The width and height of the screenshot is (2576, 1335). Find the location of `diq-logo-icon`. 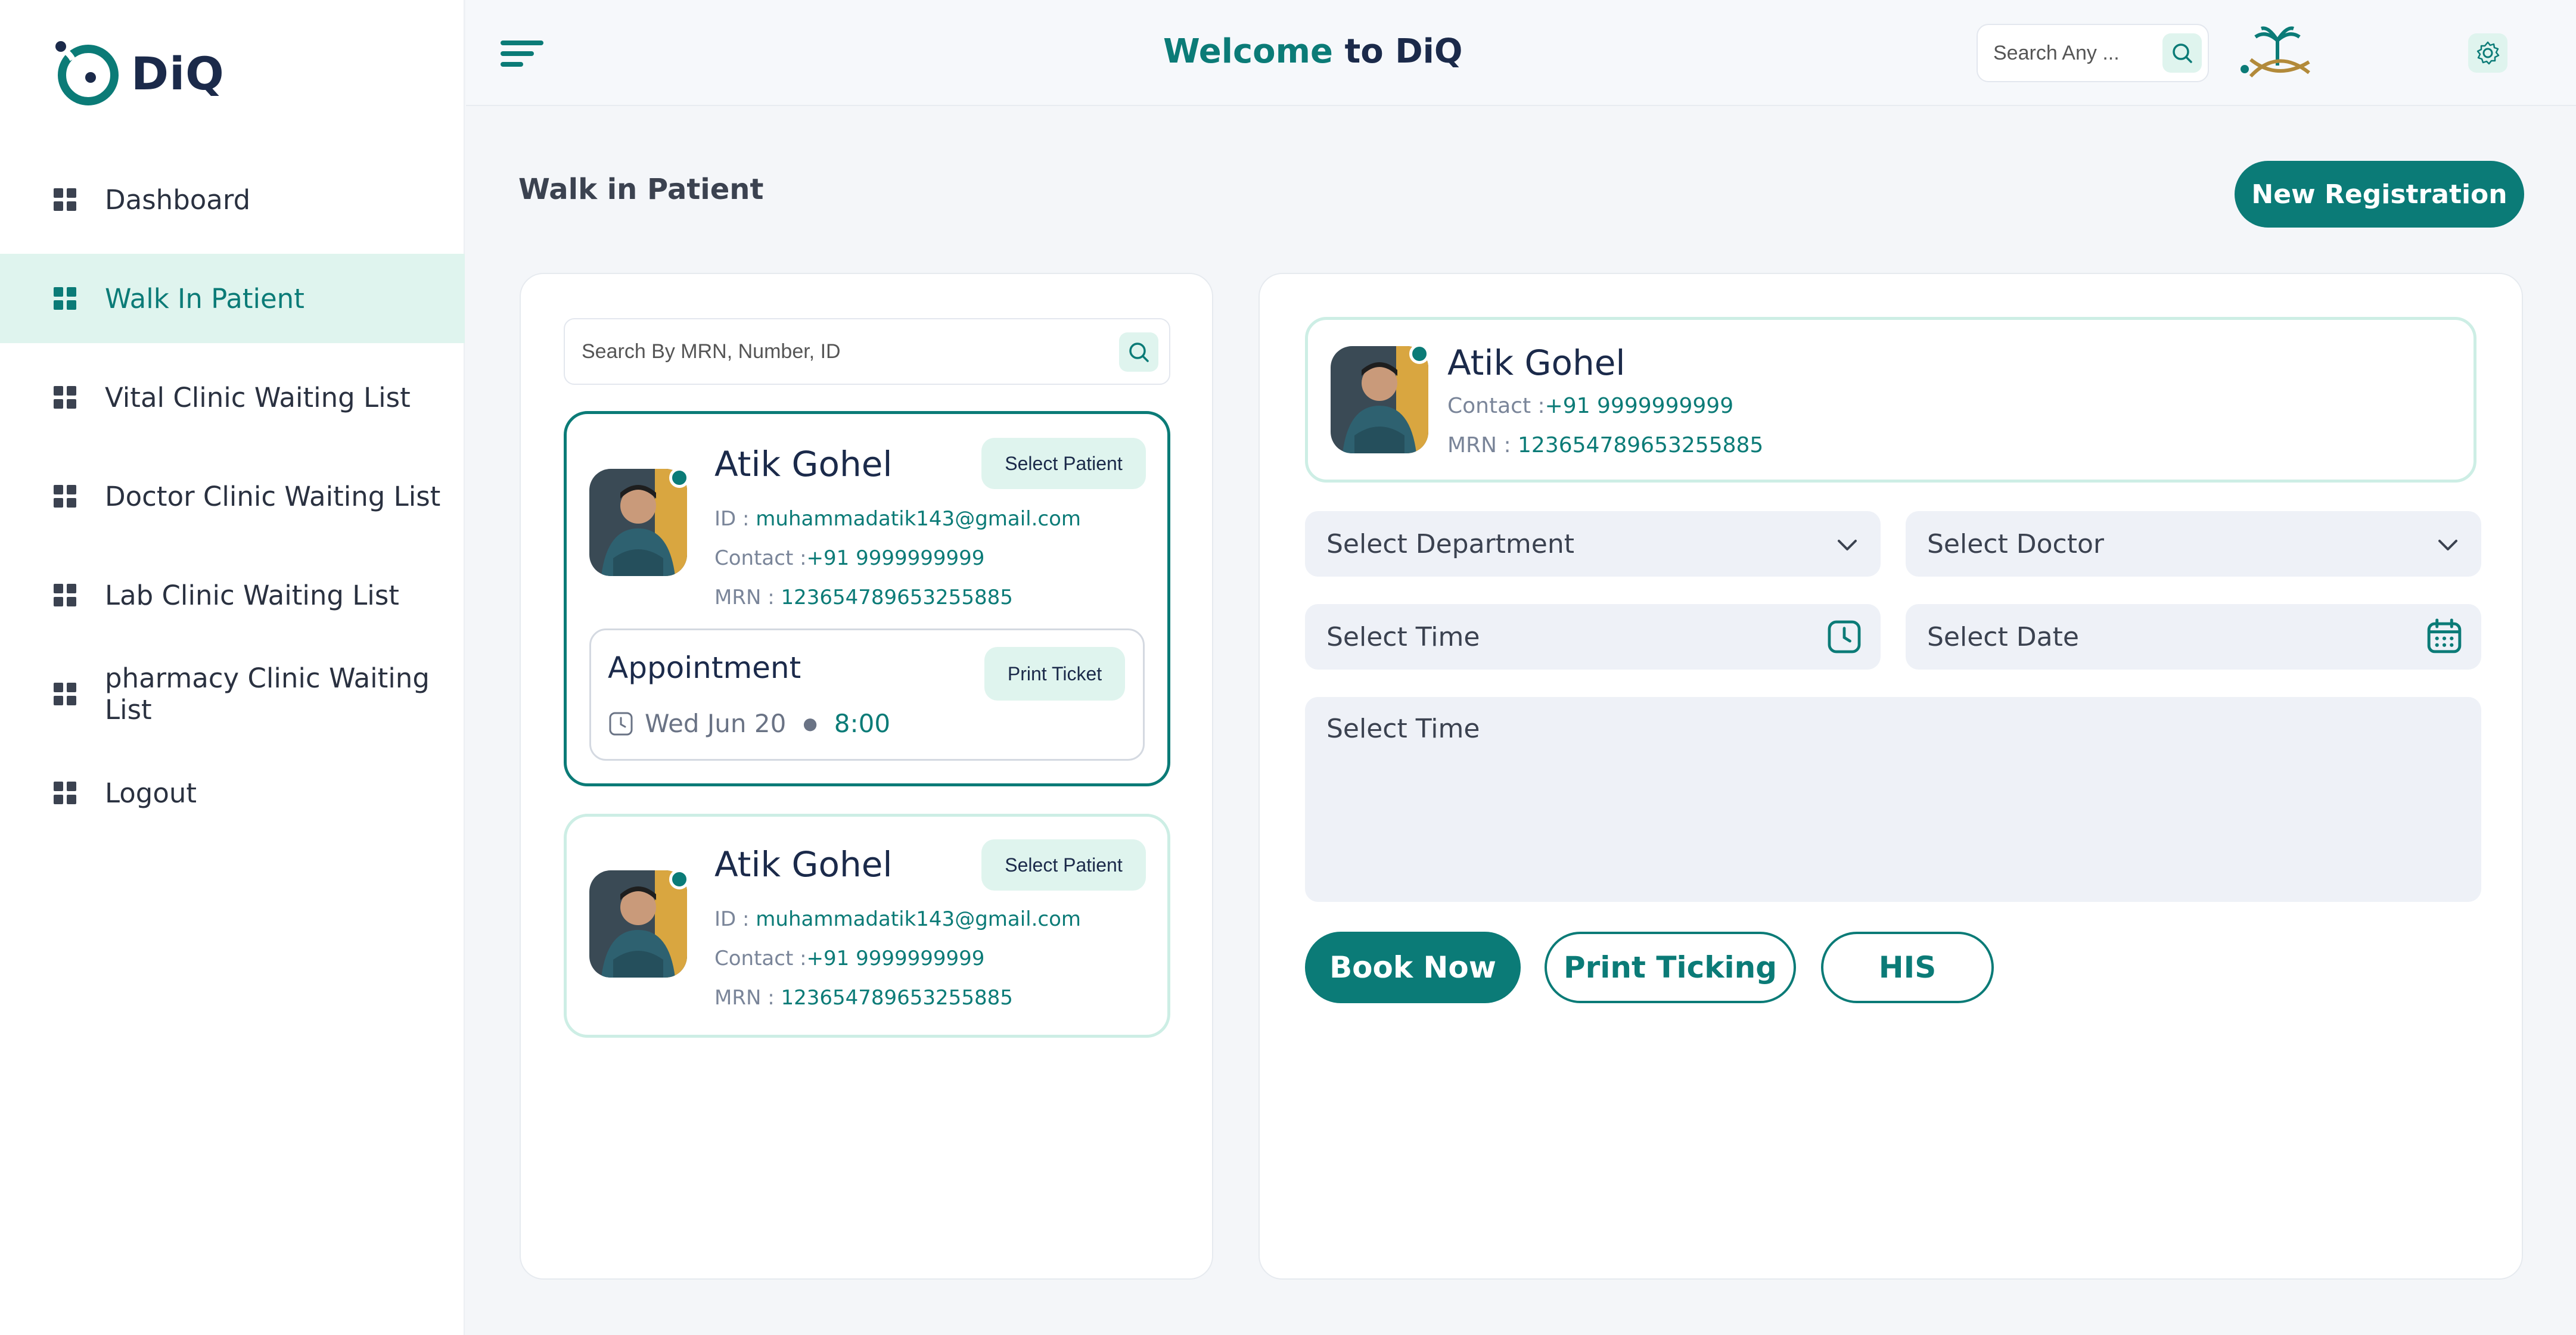

diq-logo-icon is located at coordinates (87, 73).